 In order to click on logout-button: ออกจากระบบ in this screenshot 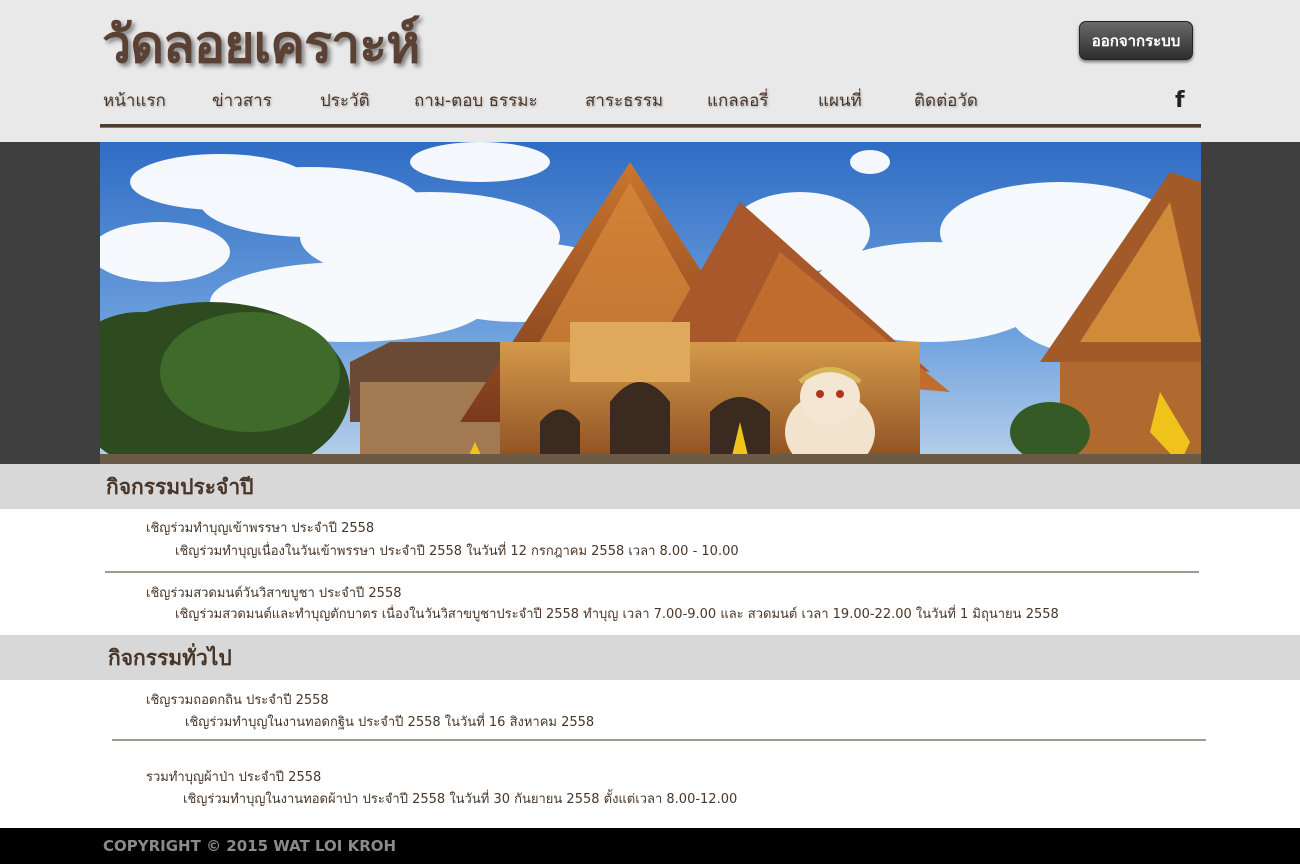, I will do `click(1136, 40)`.